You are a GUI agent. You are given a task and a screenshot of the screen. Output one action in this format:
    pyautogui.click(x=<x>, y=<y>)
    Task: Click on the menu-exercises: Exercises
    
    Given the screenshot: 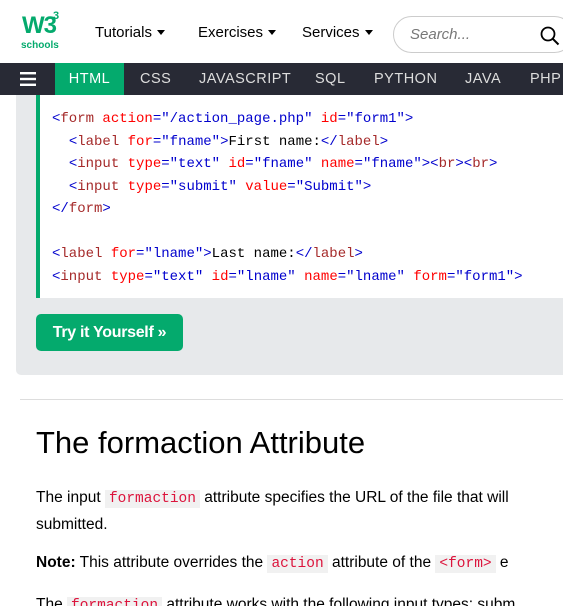 What is the action you would take?
    pyautogui.click(x=237, y=32)
    